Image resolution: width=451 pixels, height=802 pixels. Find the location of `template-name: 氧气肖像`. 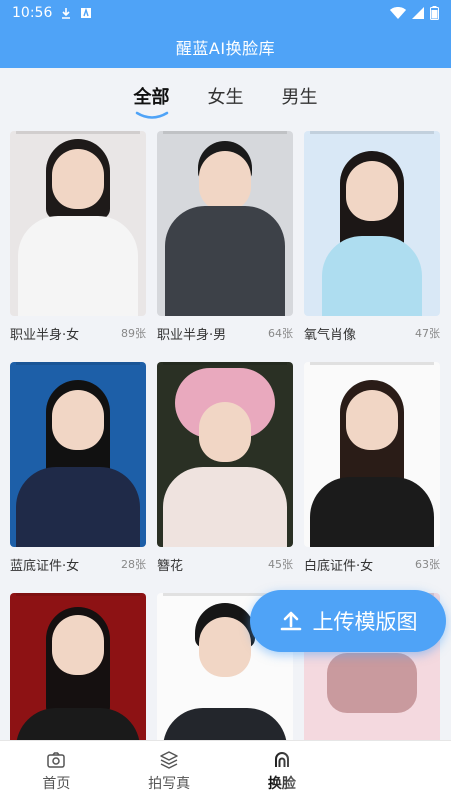

template-name: 氧气肖像 is located at coordinates (330, 335).